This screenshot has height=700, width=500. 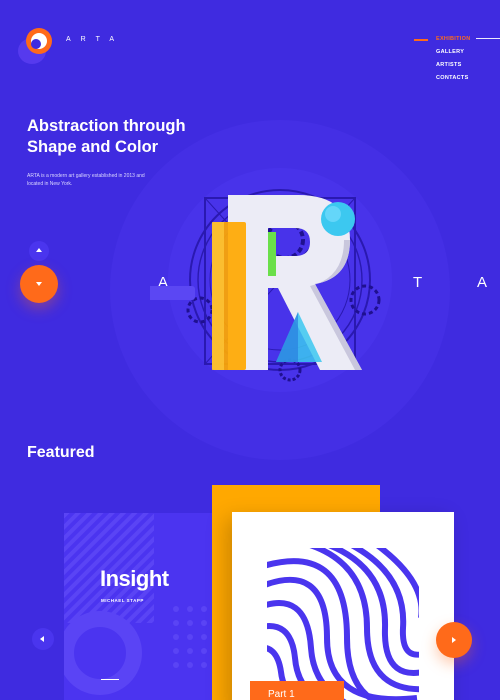 I want to click on arrow-down-icon, so click(x=39, y=284).